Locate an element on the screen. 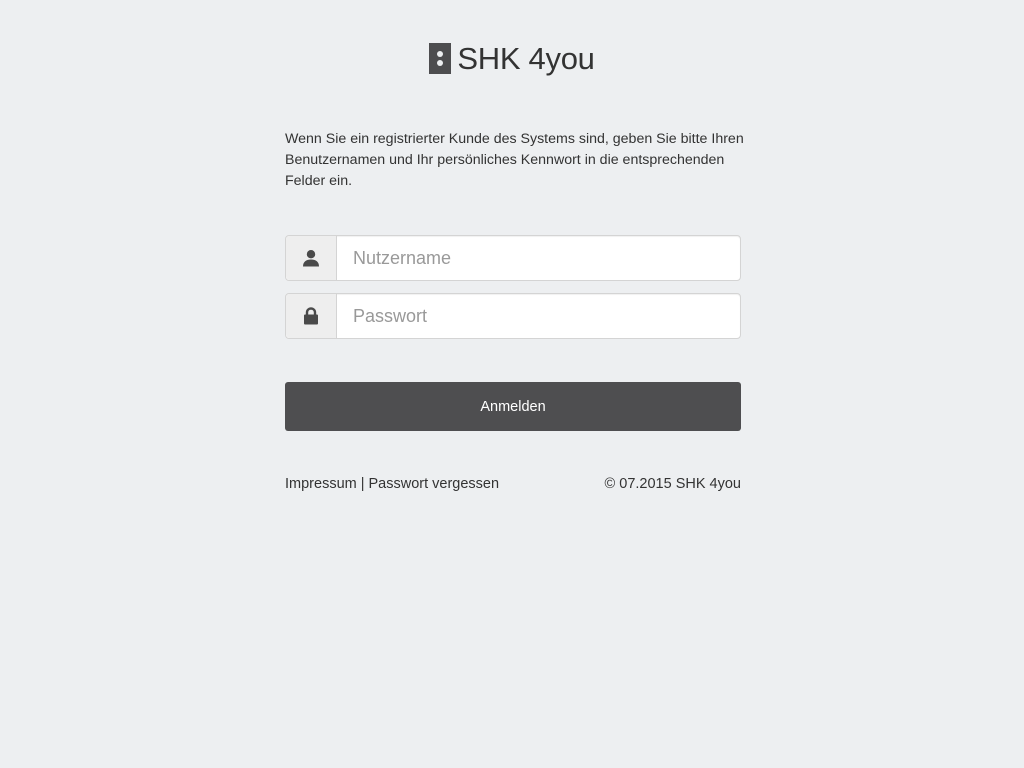 The height and width of the screenshot is (768, 1024). password-input is located at coordinates (538, 316).